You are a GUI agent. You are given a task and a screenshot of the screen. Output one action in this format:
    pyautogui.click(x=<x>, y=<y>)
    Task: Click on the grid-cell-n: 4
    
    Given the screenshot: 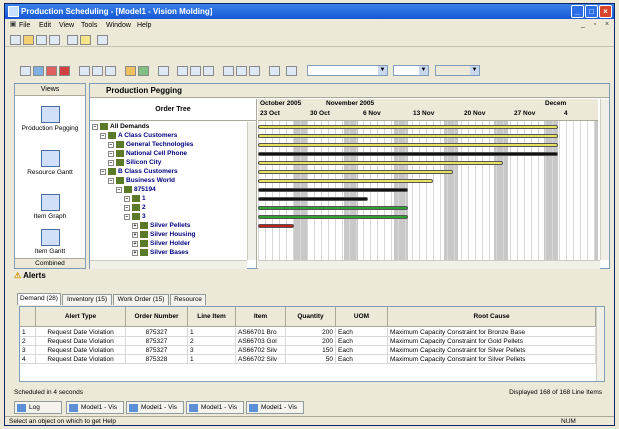 What is the action you would take?
    pyautogui.click(x=28, y=359)
    